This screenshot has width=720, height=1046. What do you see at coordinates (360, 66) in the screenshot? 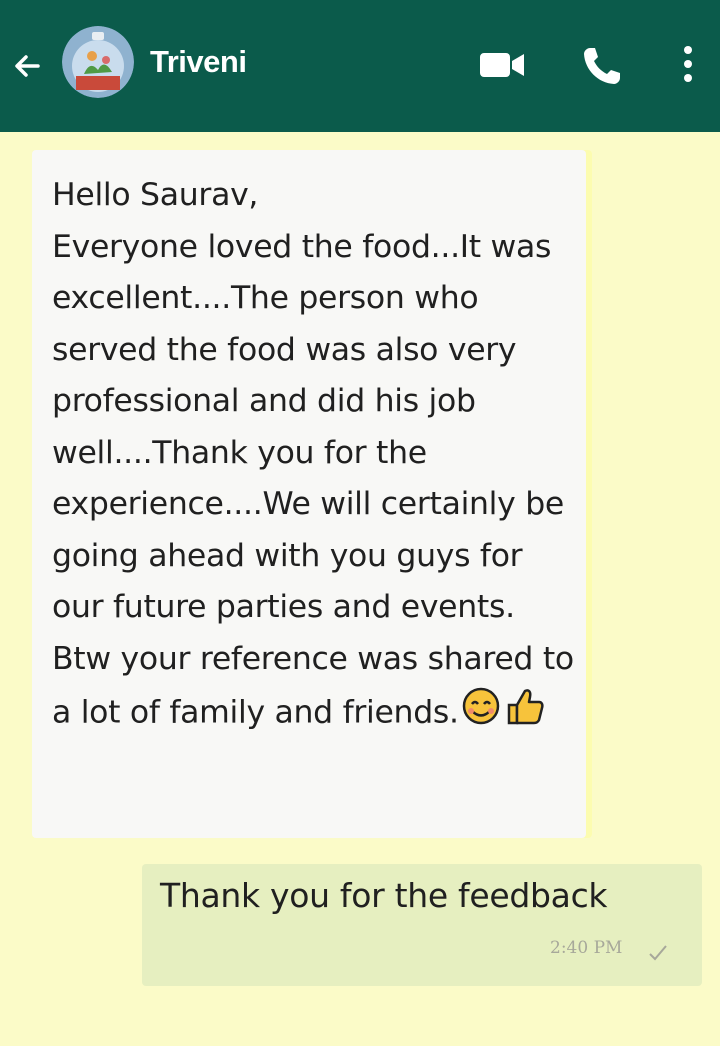
I see `chat-header: Triveni` at bounding box center [360, 66].